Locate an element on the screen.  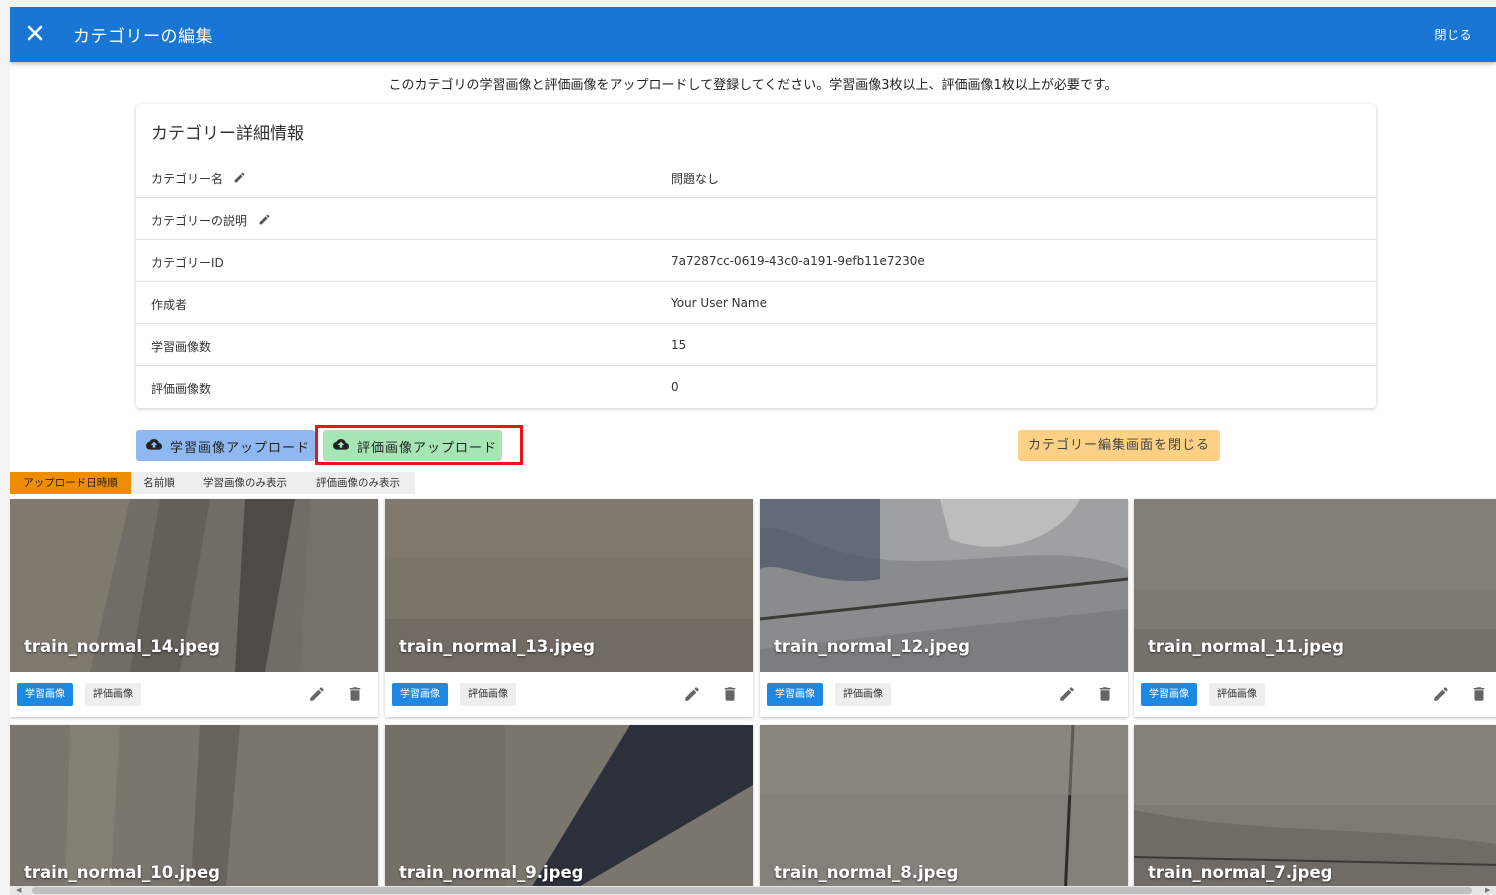
image-thumbnail: train_normal_8.jpeg is located at coordinates (944, 810).